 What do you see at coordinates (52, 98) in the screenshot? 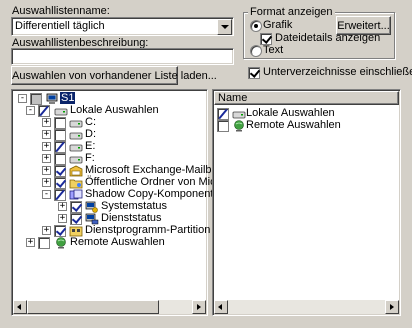
I see `computer-icon` at bounding box center [52, 98].